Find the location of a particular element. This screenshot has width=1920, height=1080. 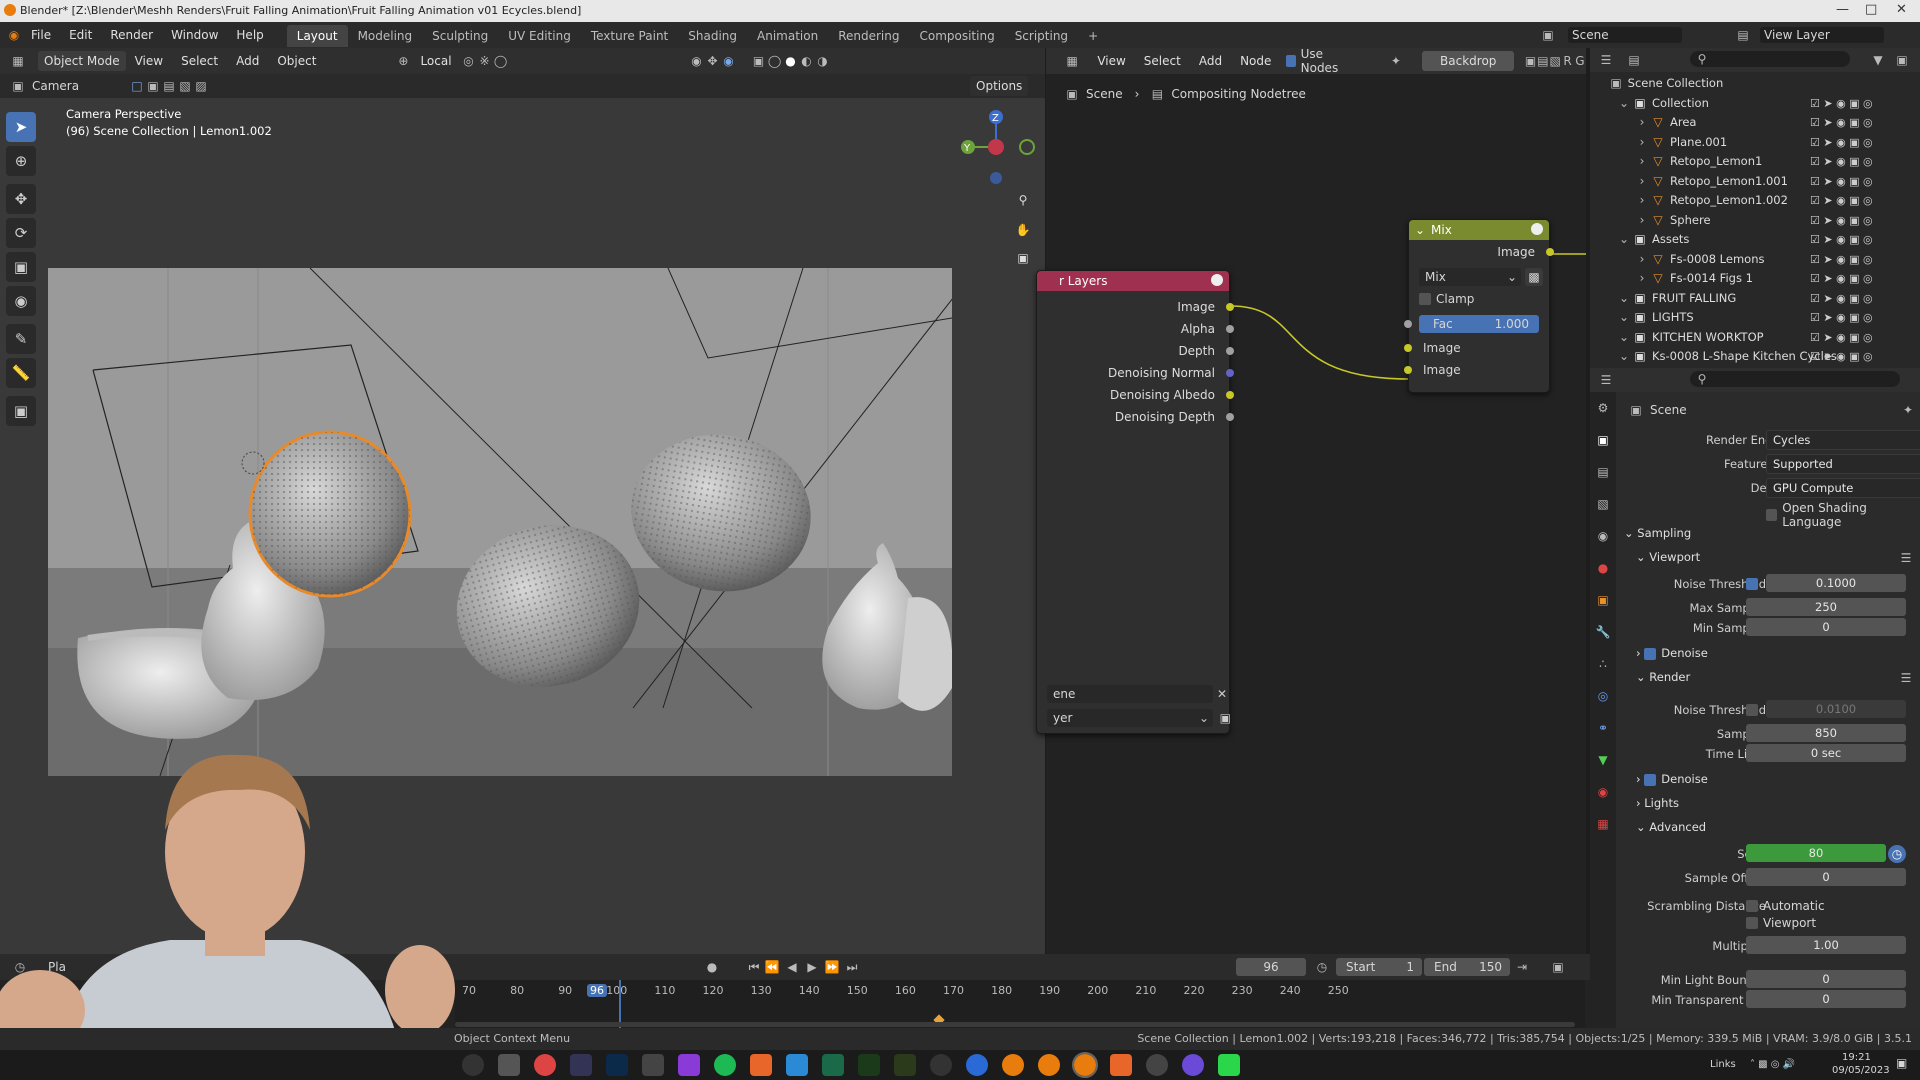

taskbar-settings-icon is located at coordinates (941, 1065).